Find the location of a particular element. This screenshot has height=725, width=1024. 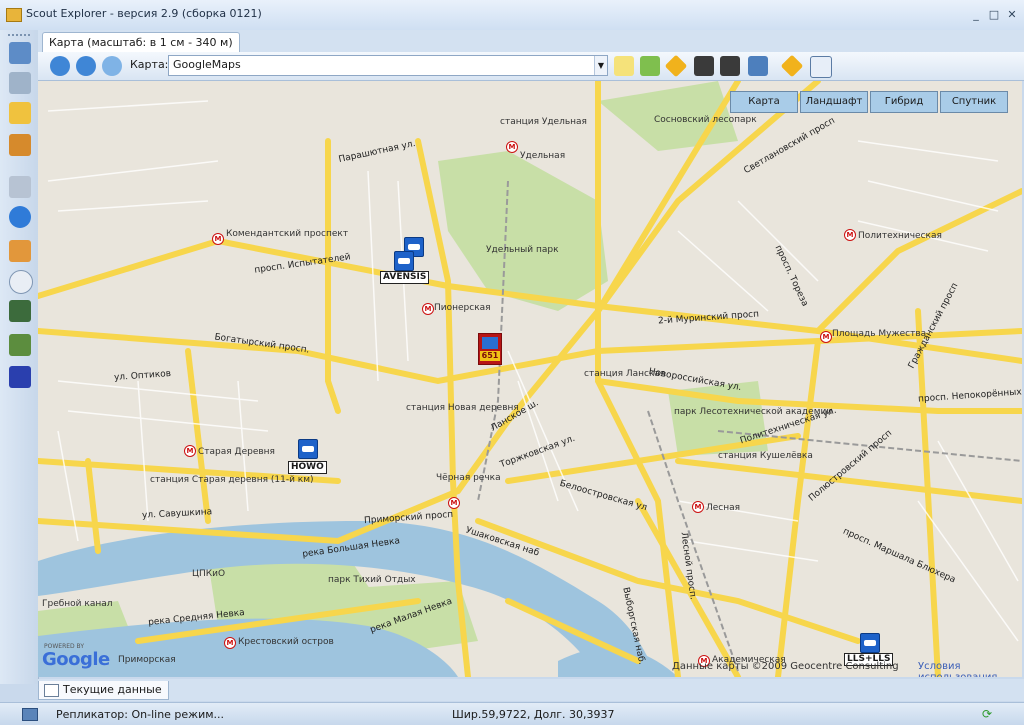

map-copyright: Данные карты ©2009 Geocentre Consulting is located at coordinates (785, 666).